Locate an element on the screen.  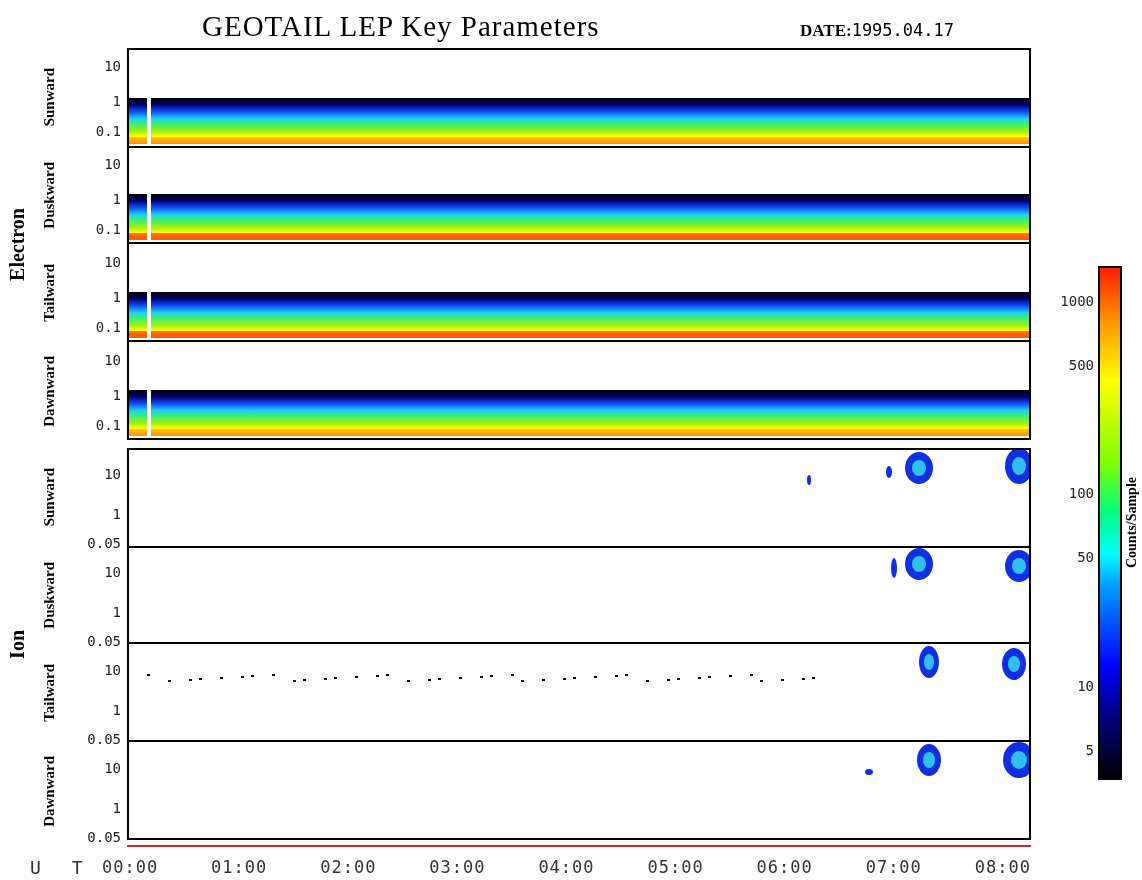
colorbar-tick-label: 500 is located at coordinates (1081, 365).